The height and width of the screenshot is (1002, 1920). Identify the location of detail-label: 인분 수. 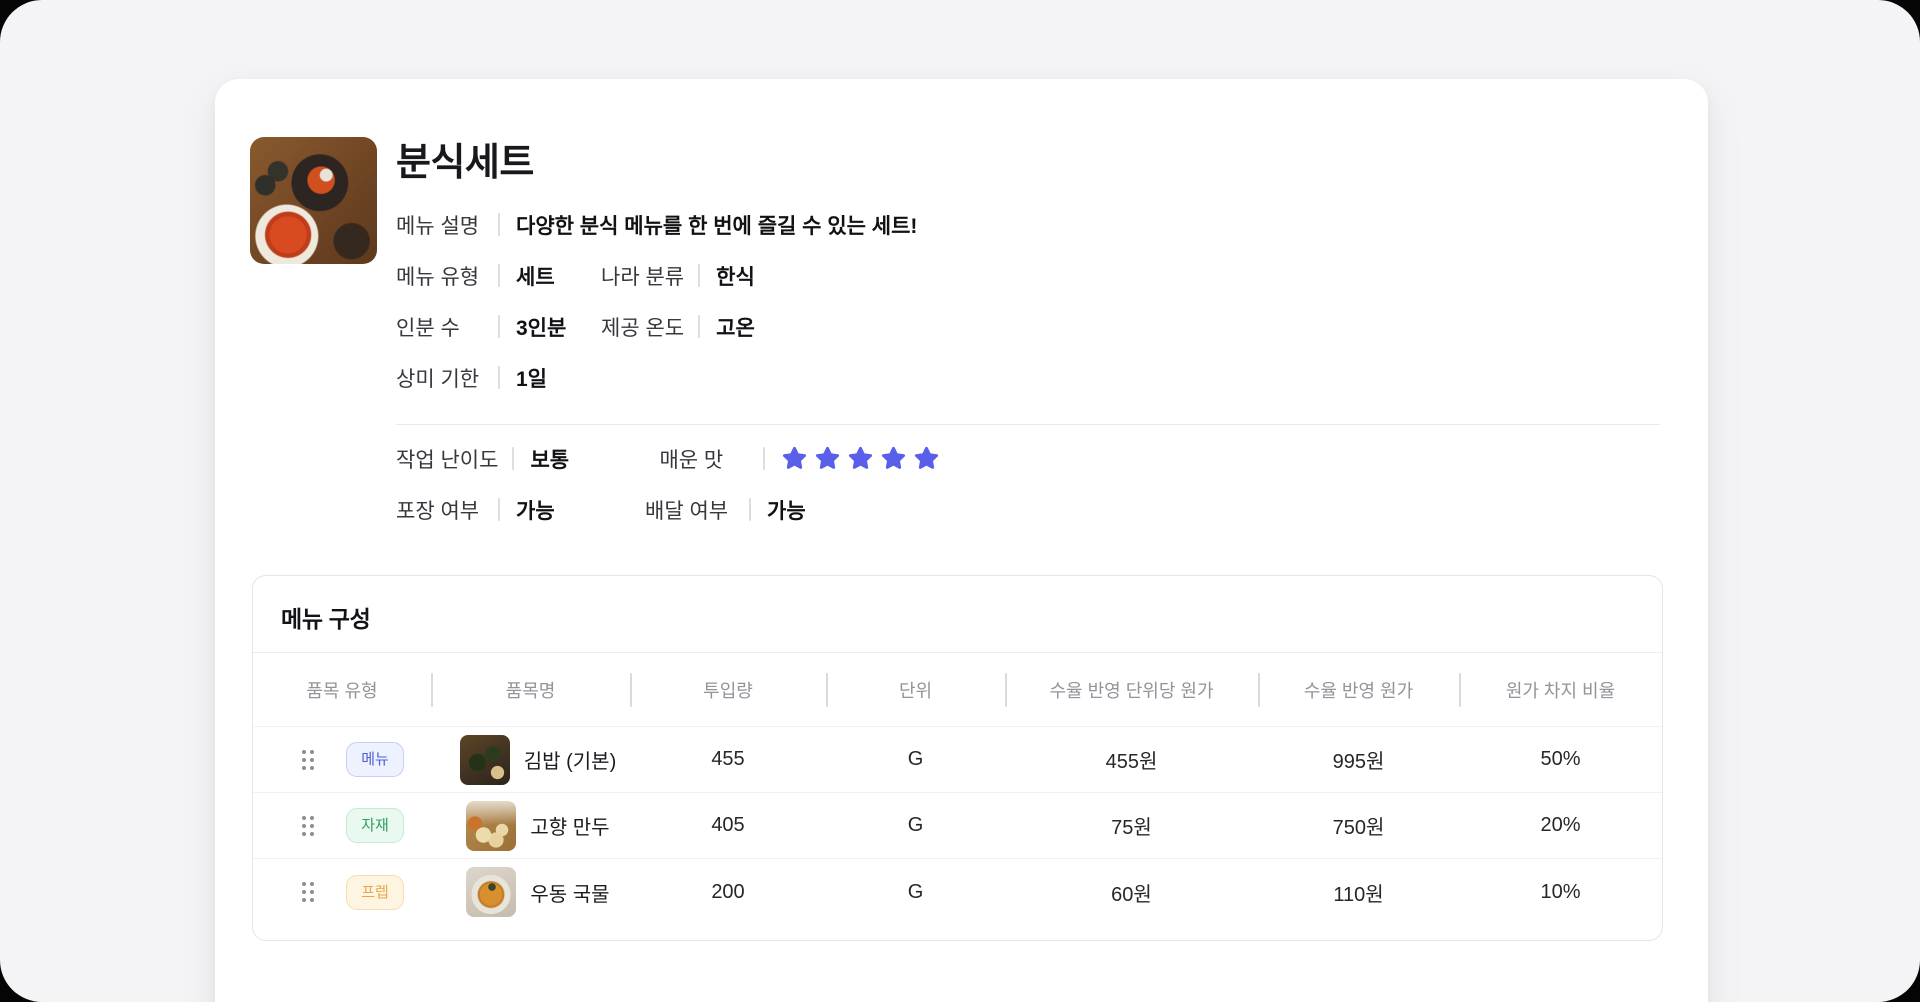
(428, 328).